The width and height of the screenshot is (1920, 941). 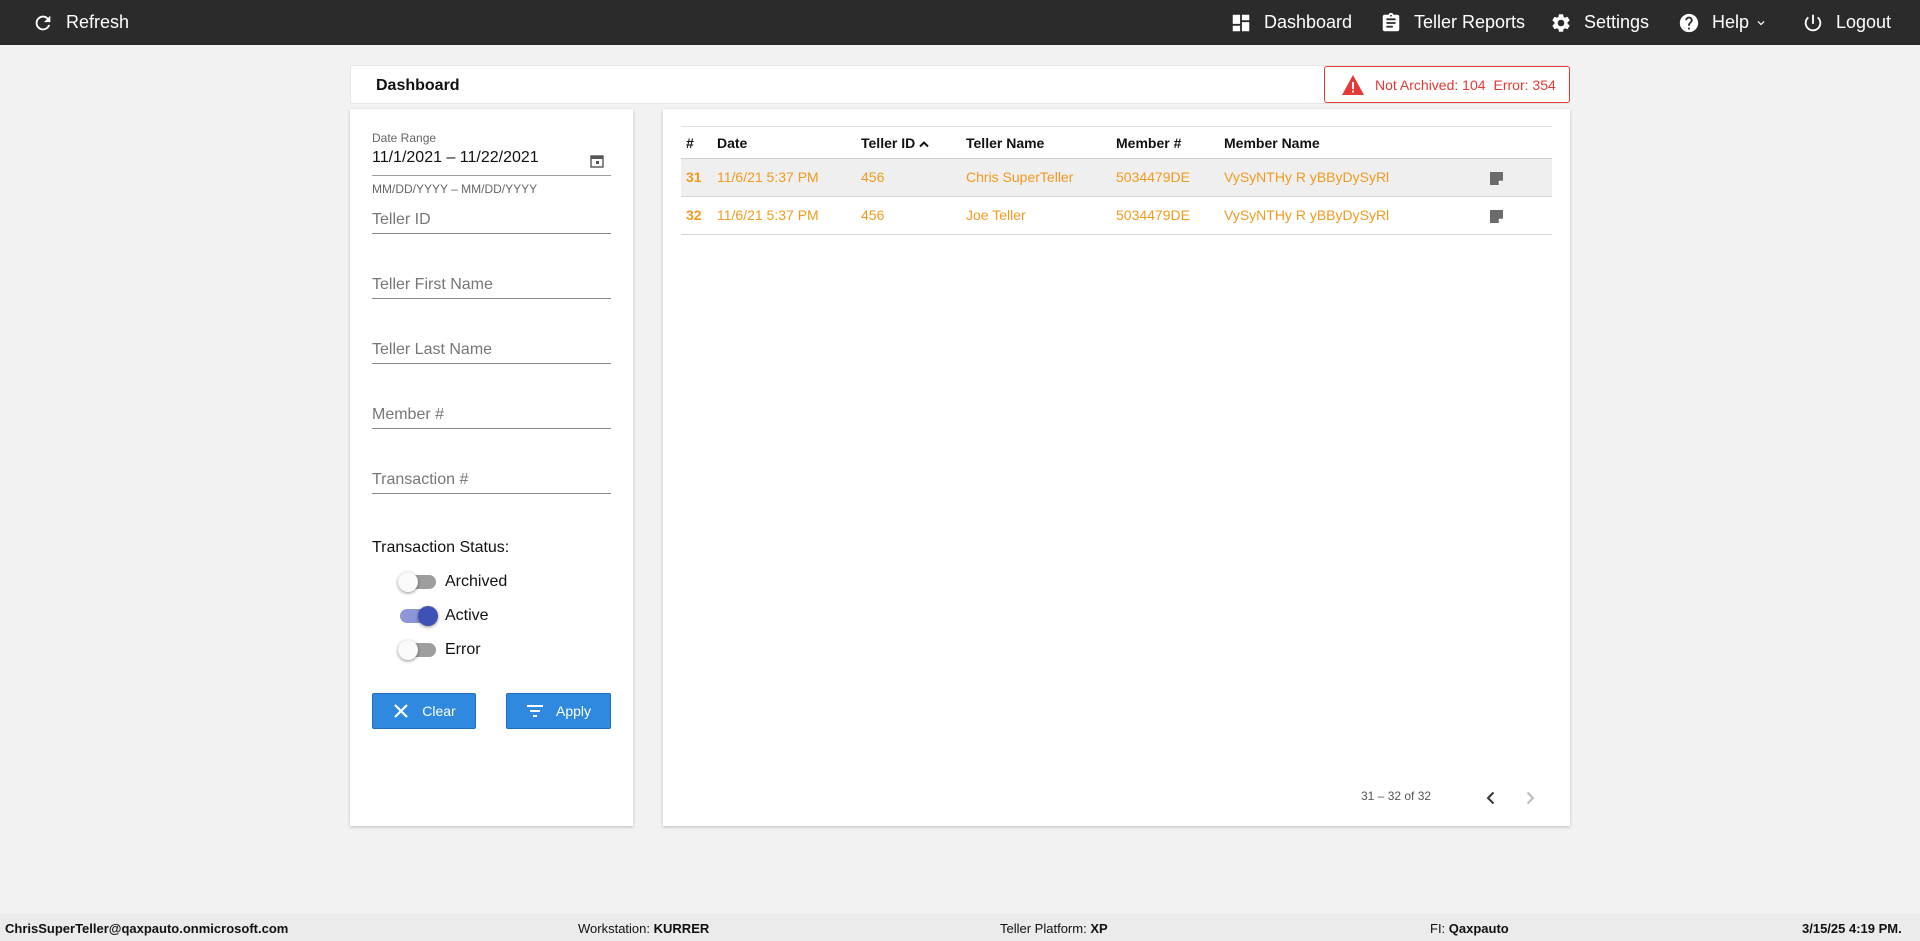 I want to click on footer-fi-value: Qaxpauto, so click(x=1478, y=928).